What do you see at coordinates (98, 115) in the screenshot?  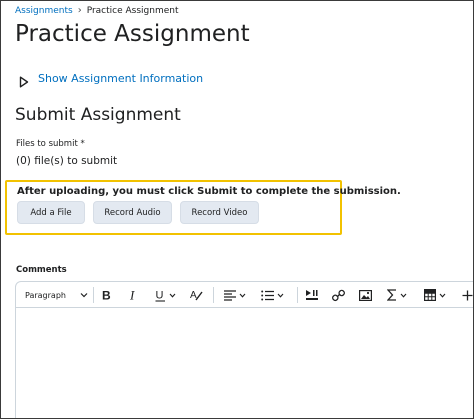 I see `submit-section-title: Submit Assignment` at bounding box center [98, 115].